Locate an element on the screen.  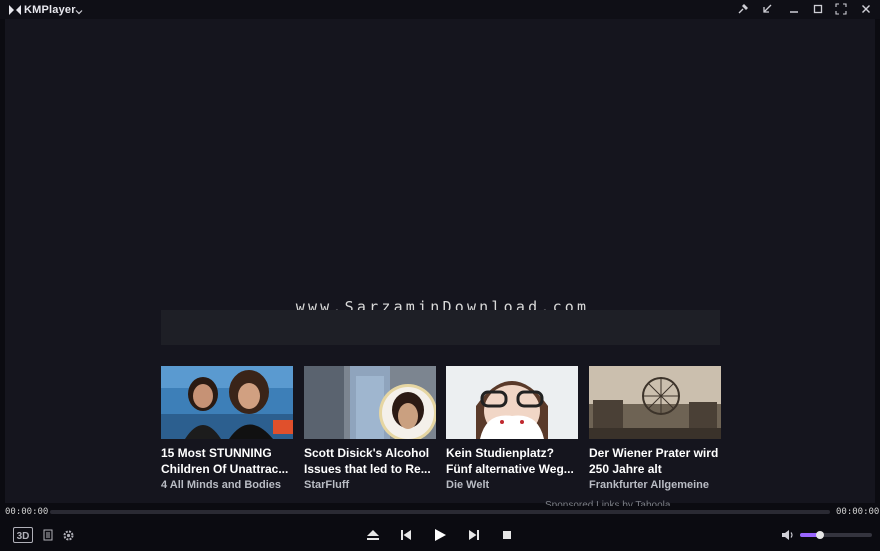
3d-icon: 3D is located at coordinates (23, 535).